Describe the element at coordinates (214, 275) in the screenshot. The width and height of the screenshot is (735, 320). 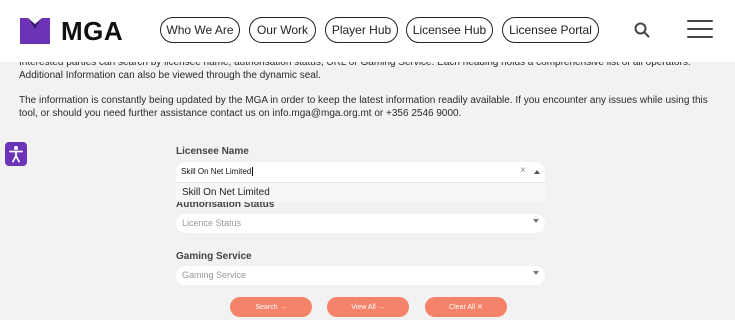
I see `gaming-service-placeholder: Gaming Service` at that location.